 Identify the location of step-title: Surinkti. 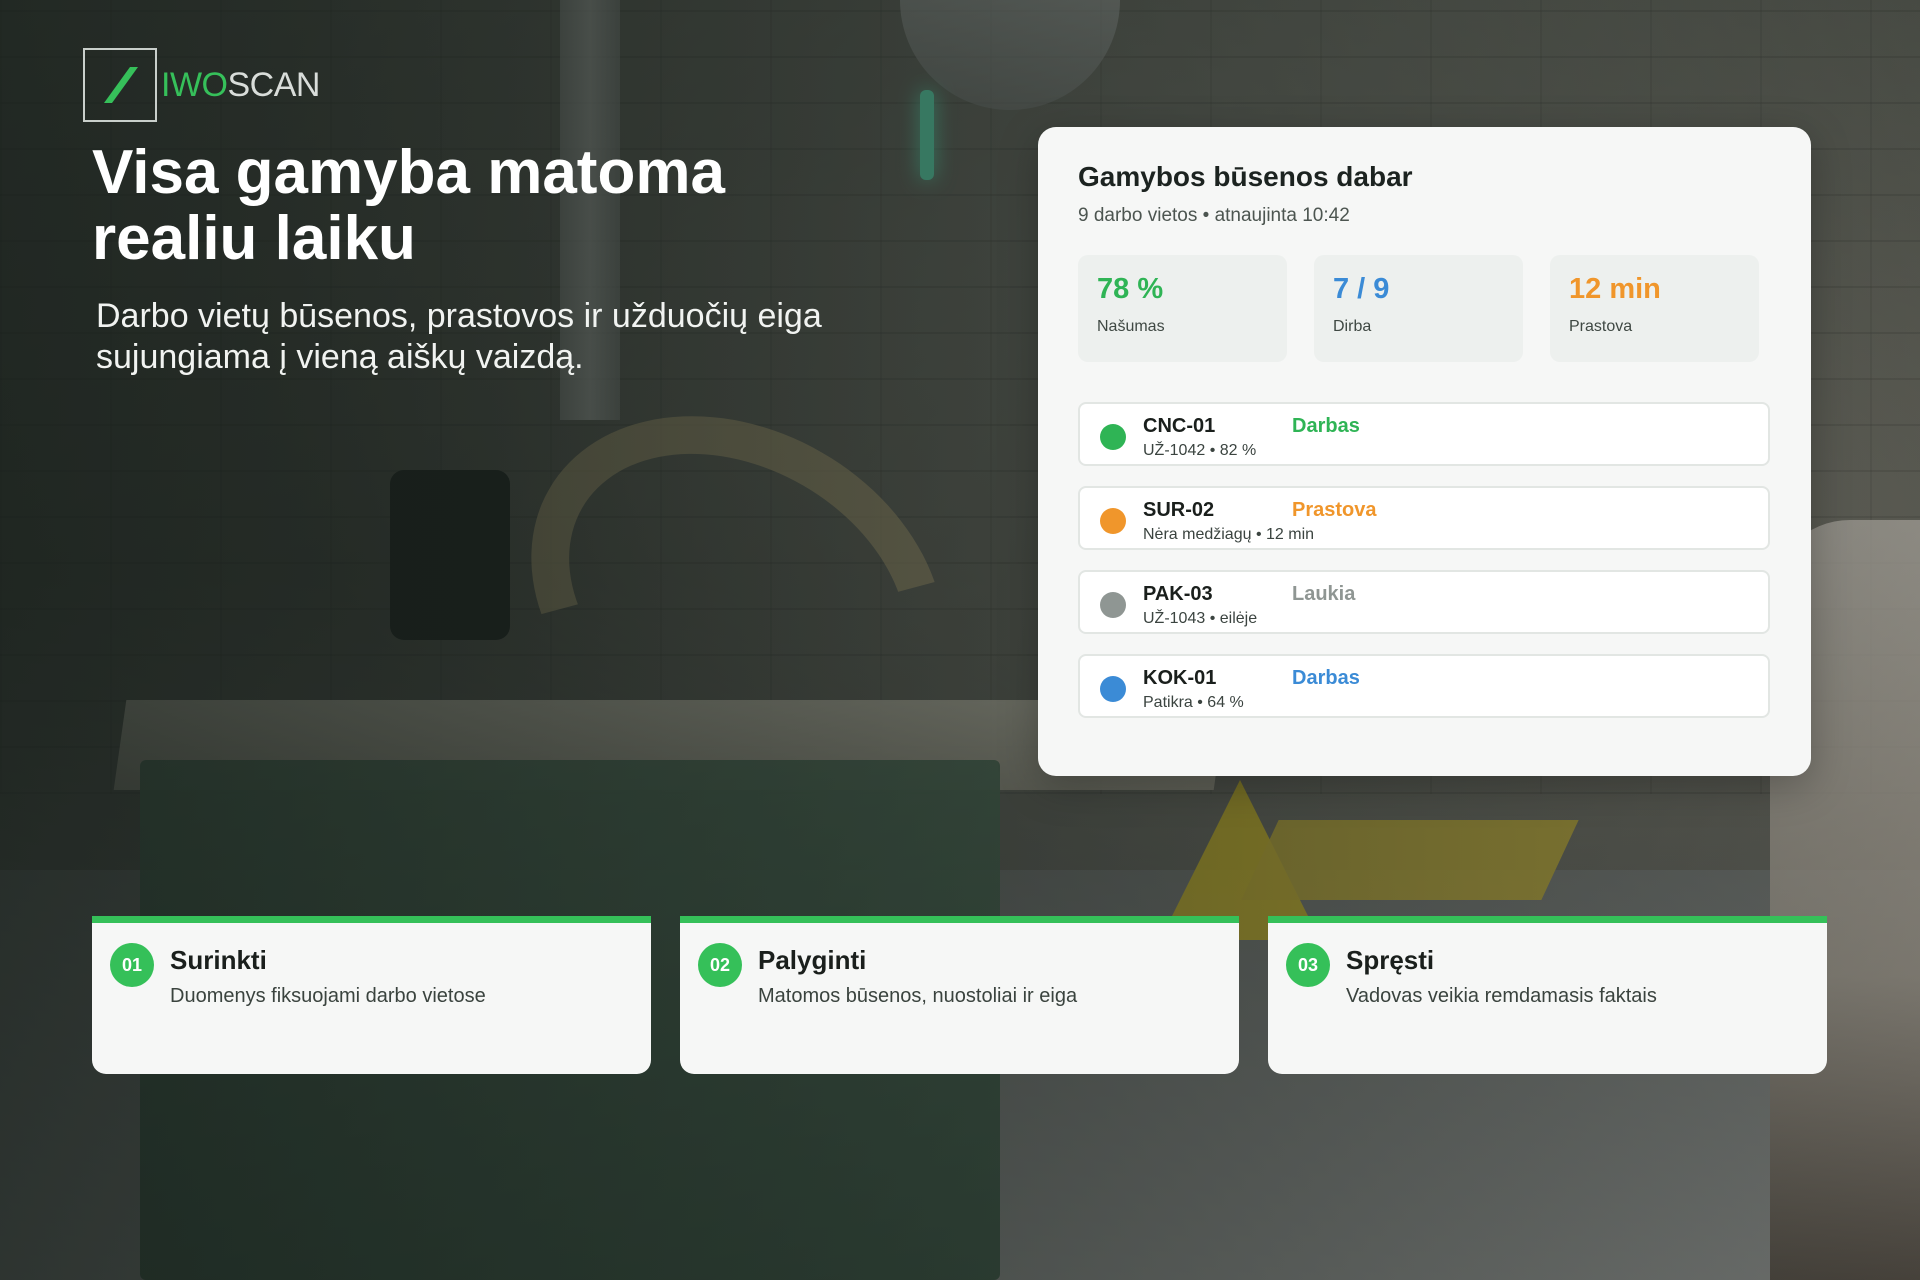
(218, 960).